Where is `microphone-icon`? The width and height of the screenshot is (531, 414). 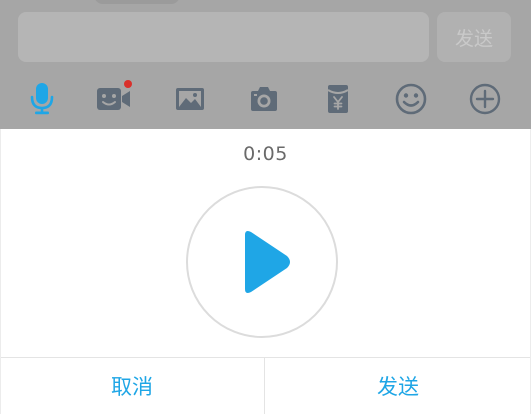
microphone-icon is located at coordinates (42, 99).